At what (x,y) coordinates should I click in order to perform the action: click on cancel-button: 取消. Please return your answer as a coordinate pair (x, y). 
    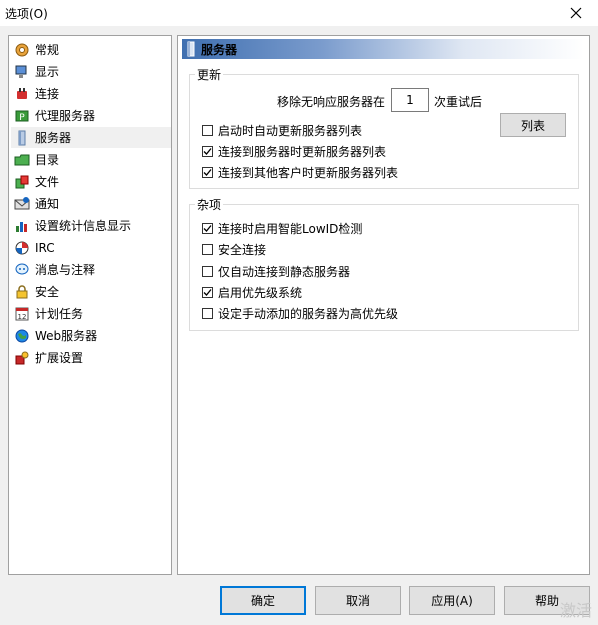
    Looking at the image, I should click on (358, 600).